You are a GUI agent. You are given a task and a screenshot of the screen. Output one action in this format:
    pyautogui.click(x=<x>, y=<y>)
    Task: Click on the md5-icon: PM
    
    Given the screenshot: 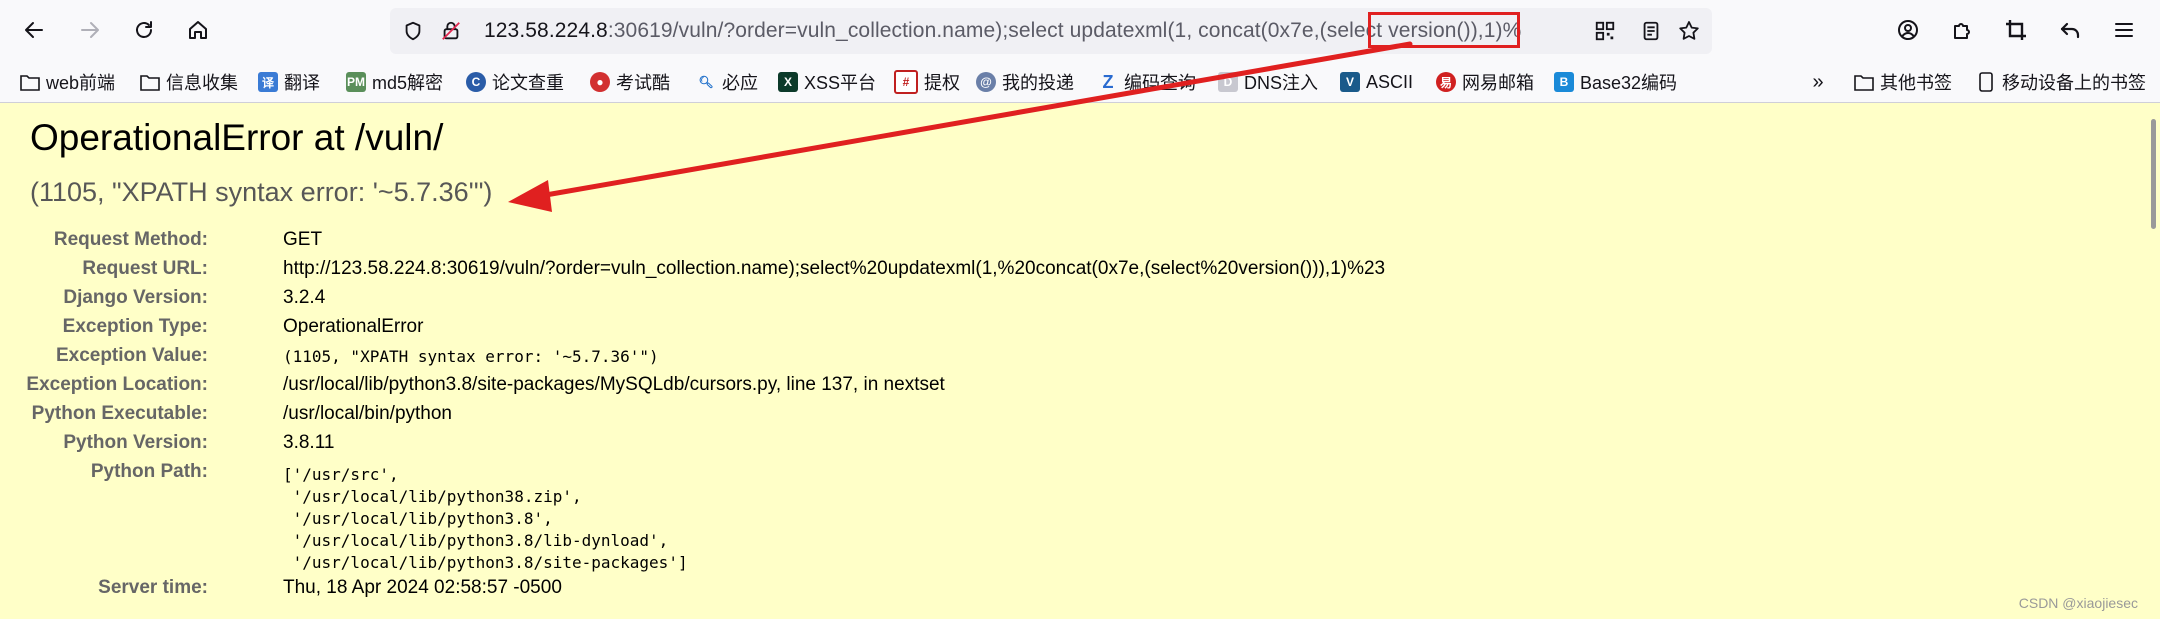 What is the action you would take?
    pyautogui.click(x=356, y=82)
    